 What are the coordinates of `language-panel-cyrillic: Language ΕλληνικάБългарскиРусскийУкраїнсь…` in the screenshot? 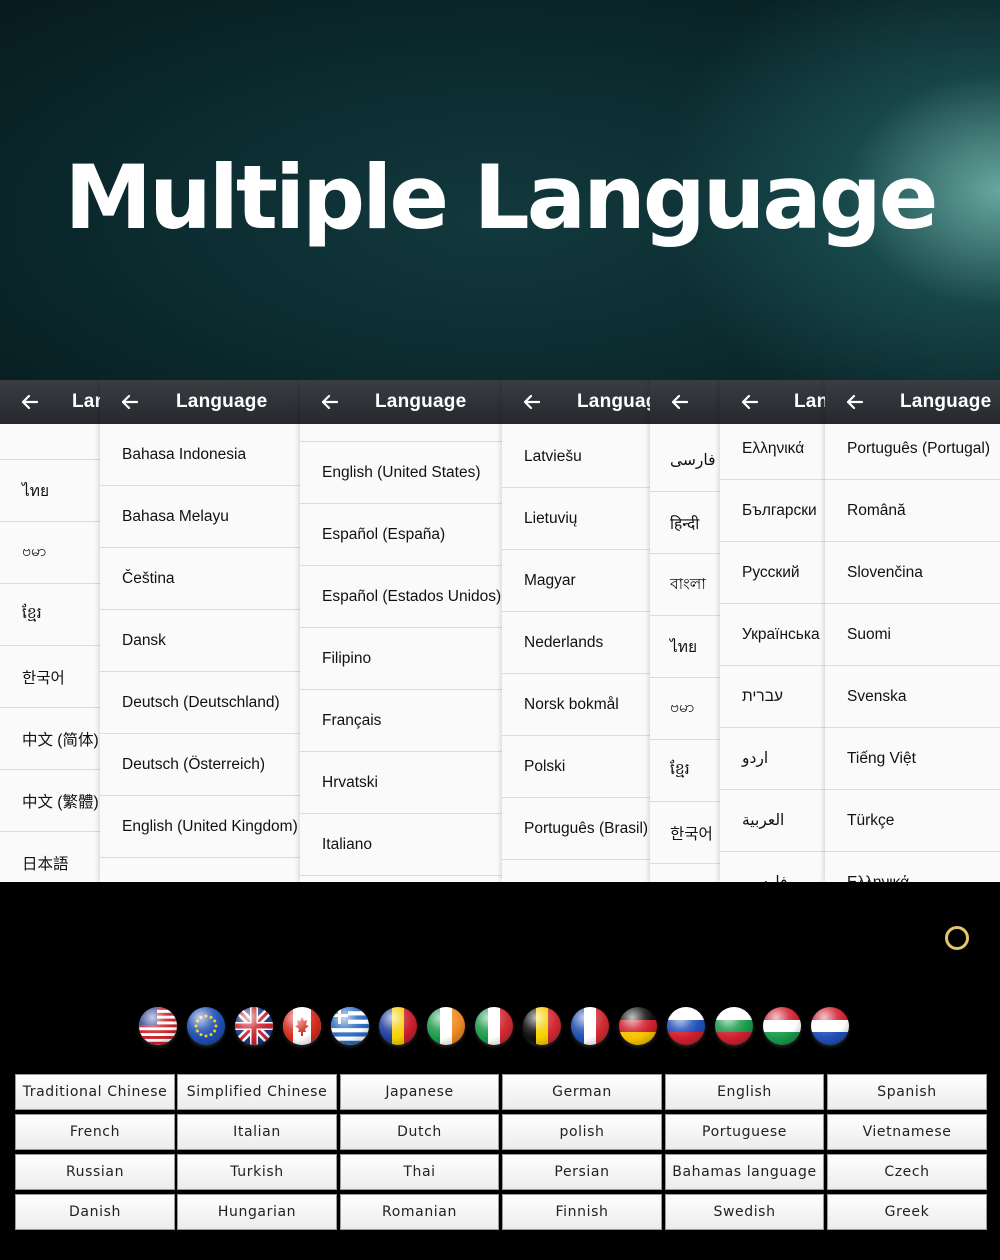 It's located at (772, 631).